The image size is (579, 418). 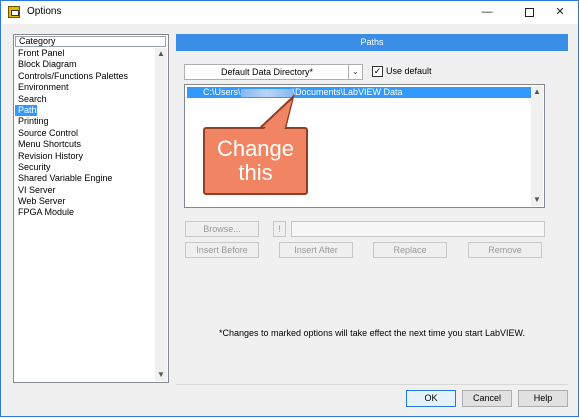 I want to click on category-item-revision-history: Revision History, so click(x=85, y=156).